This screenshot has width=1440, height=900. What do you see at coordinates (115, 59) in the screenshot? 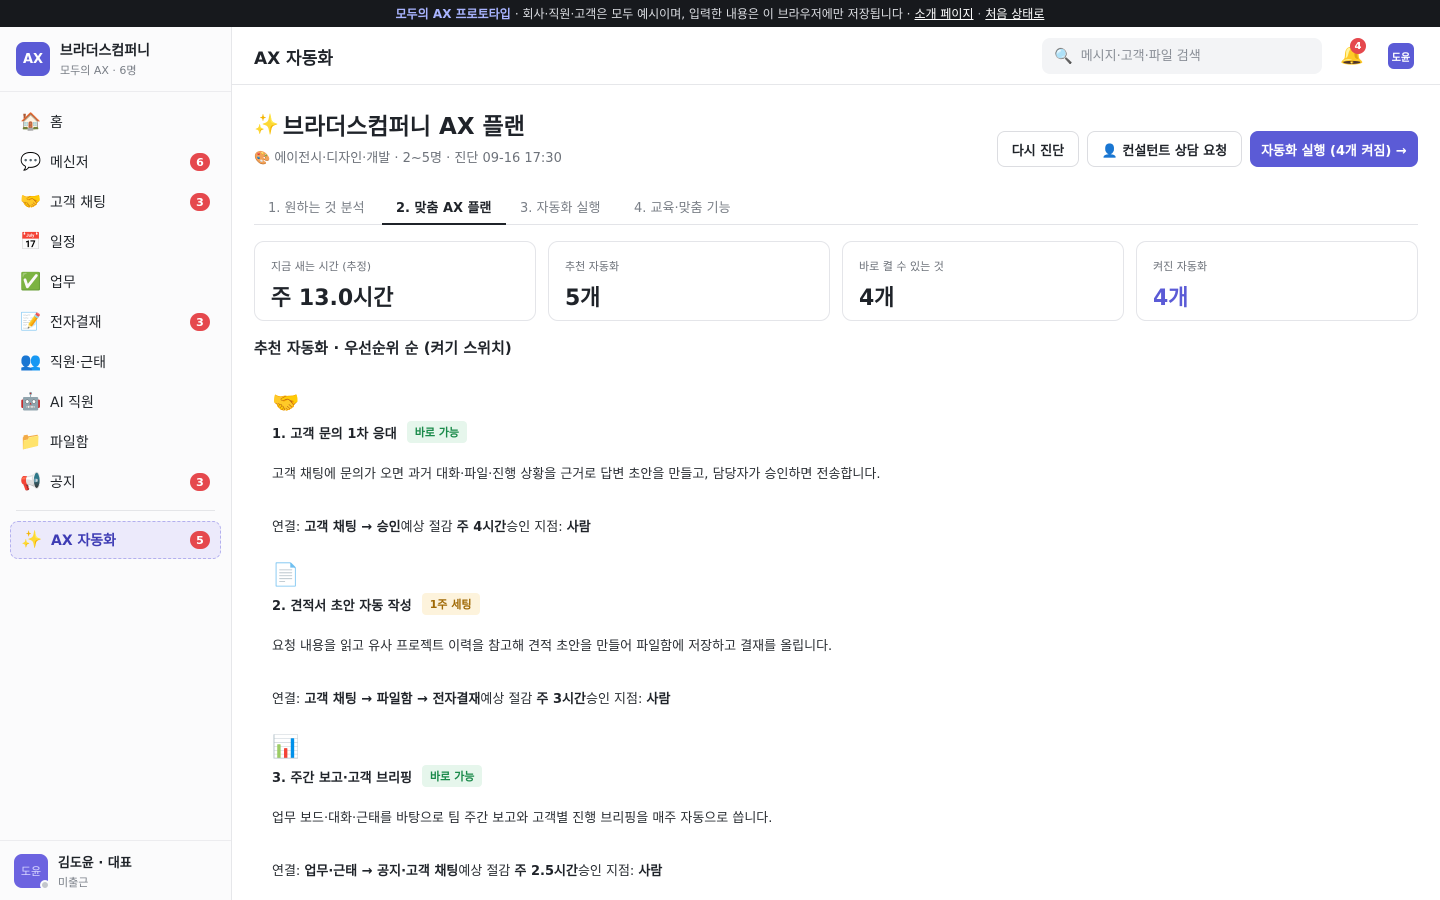
I see `org-header: AX 브라더스컴퍼니 모두의 AX · 6명` at bounding box center [115, 59].